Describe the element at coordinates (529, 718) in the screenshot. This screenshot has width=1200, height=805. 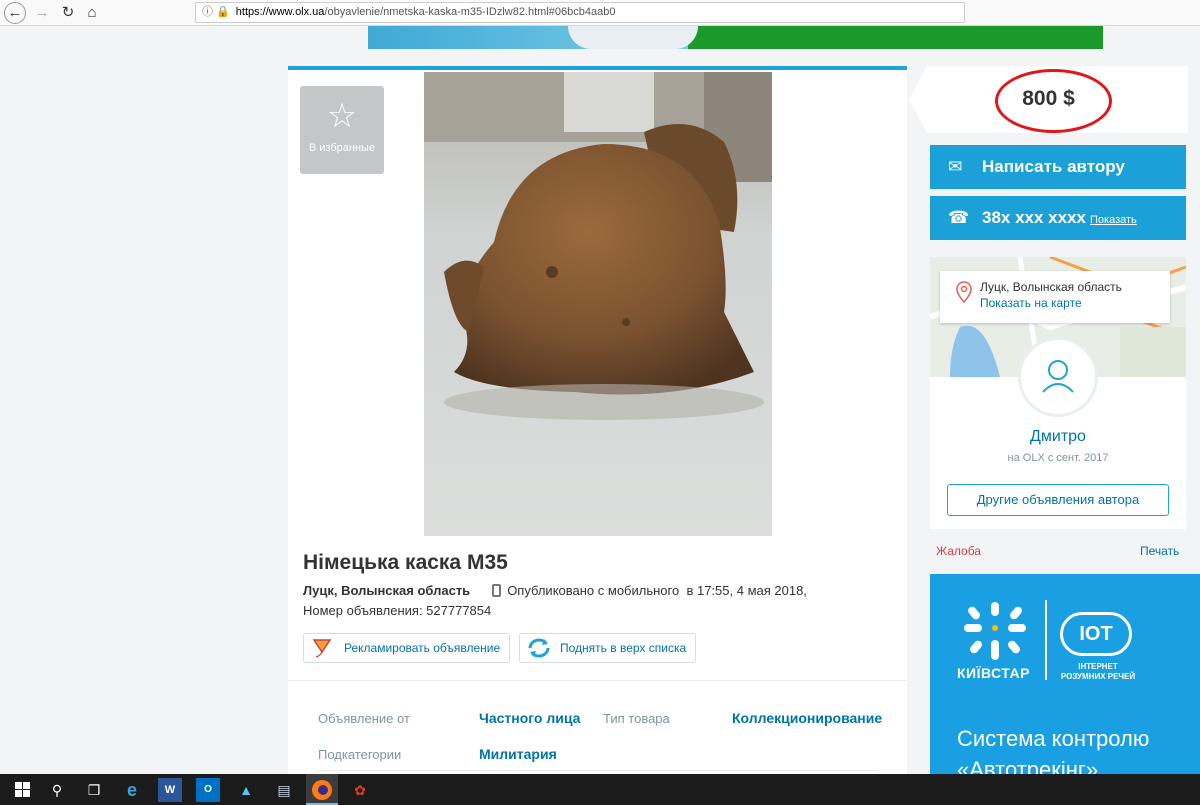
I see `param-value-from: Частного лица` at that location.